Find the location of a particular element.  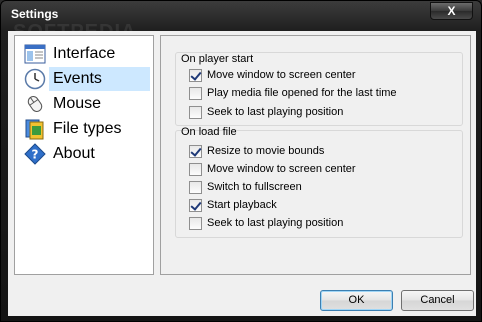

sidebar-item-label: Events is located at coordinates (99, 79).